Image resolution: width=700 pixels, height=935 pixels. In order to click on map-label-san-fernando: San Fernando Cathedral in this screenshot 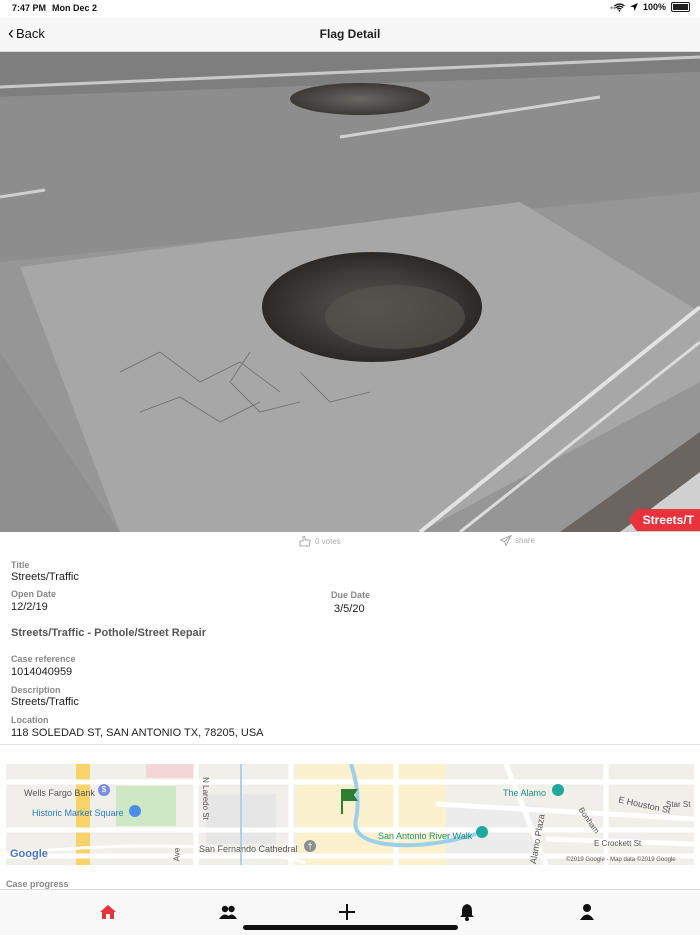, I will do `click(248, 849)`.